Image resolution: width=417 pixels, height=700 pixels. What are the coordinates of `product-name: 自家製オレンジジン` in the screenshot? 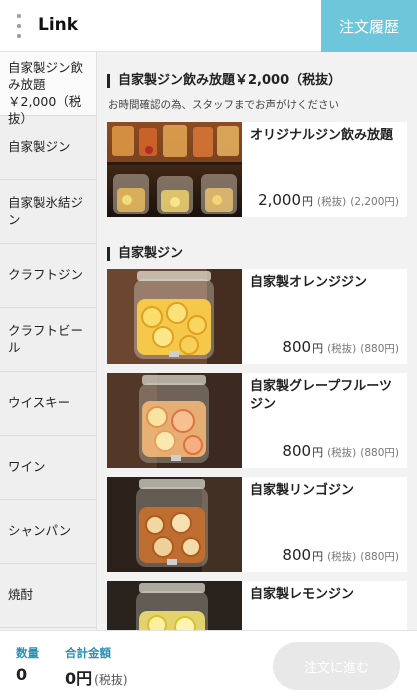 It's located at (309, 282).